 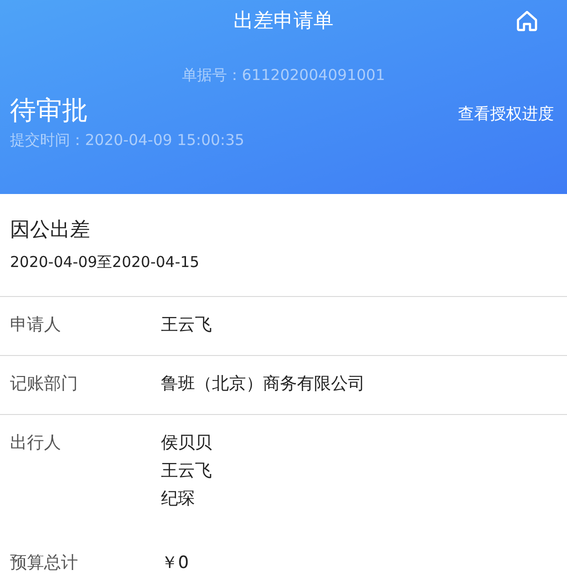 I want to click on field-value: ￥0, so click(x=175, y=563).